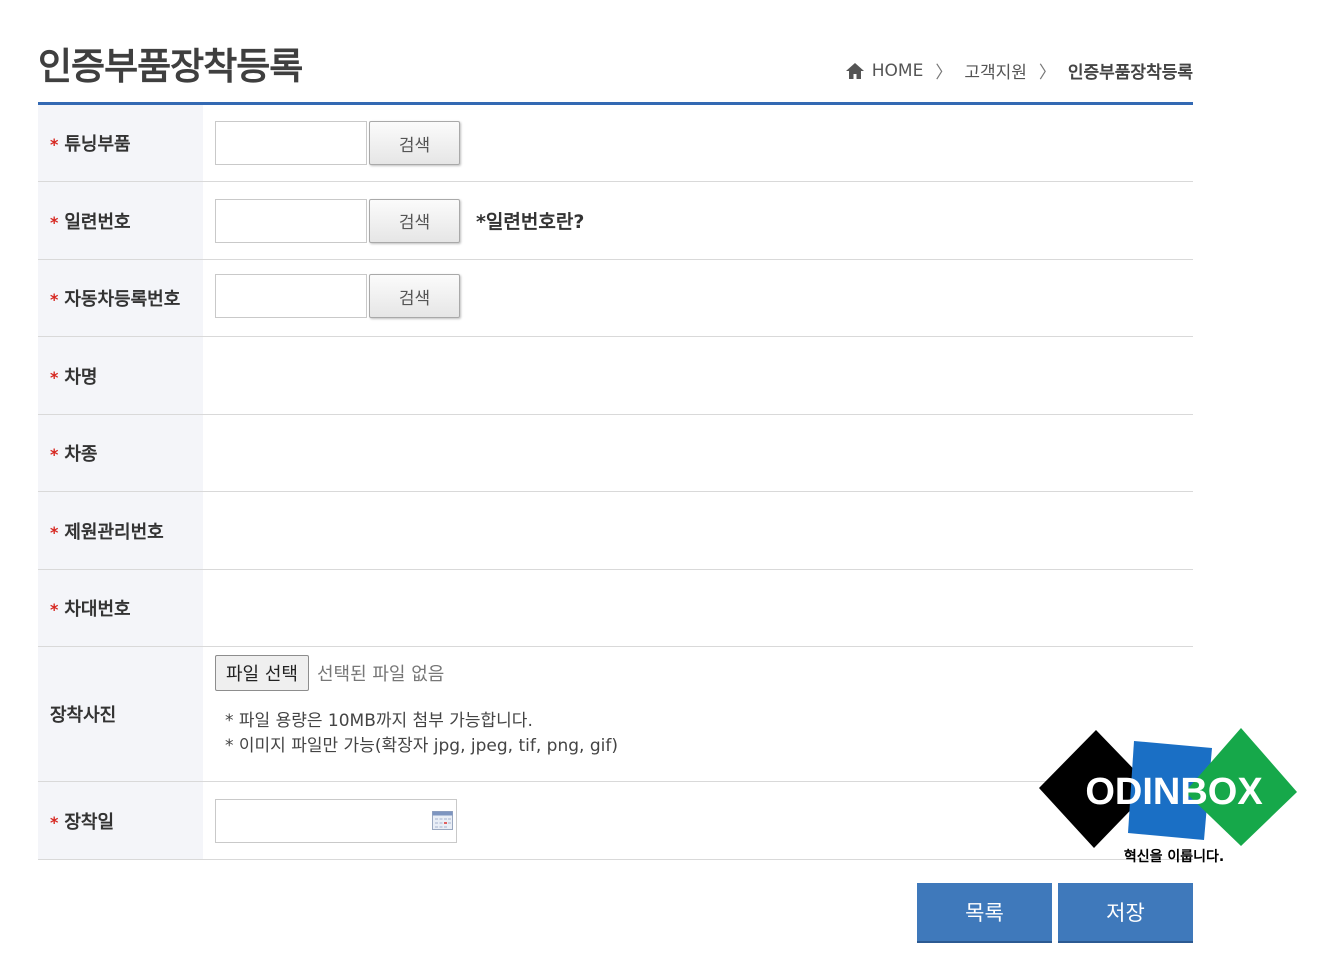  Describe the element at coordinates (262, 673) in the screenshot. I see `file-select-button: 파일 선택` at that location.